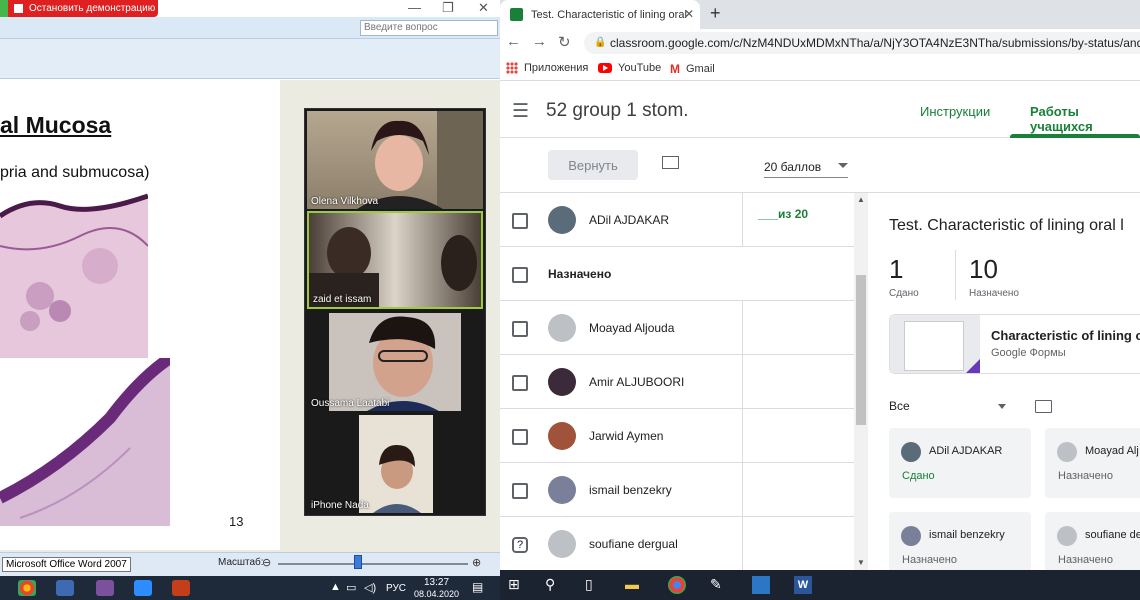 The height and width of the screenshot is (600, 1140). What do you see at coordinates (66, 564) in the screenshot?
I see `taskbar-tooltip: Microsoft Office Word 2007` at bounding box center [66, 564].